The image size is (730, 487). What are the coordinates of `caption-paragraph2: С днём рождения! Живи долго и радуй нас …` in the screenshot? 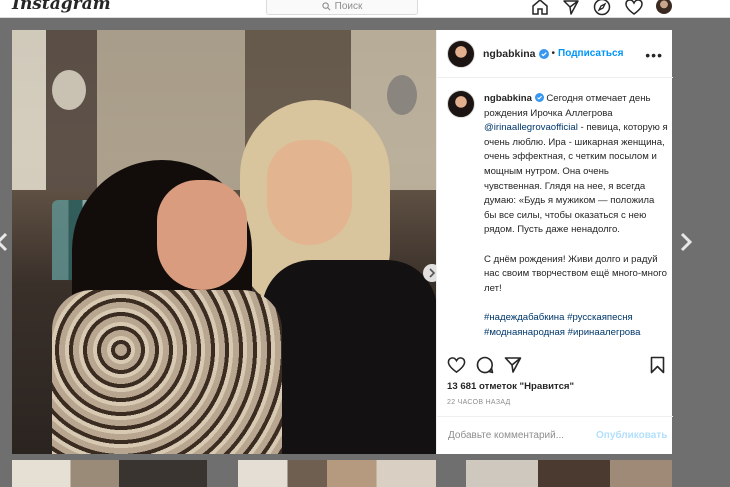 It's located at (575, 273).